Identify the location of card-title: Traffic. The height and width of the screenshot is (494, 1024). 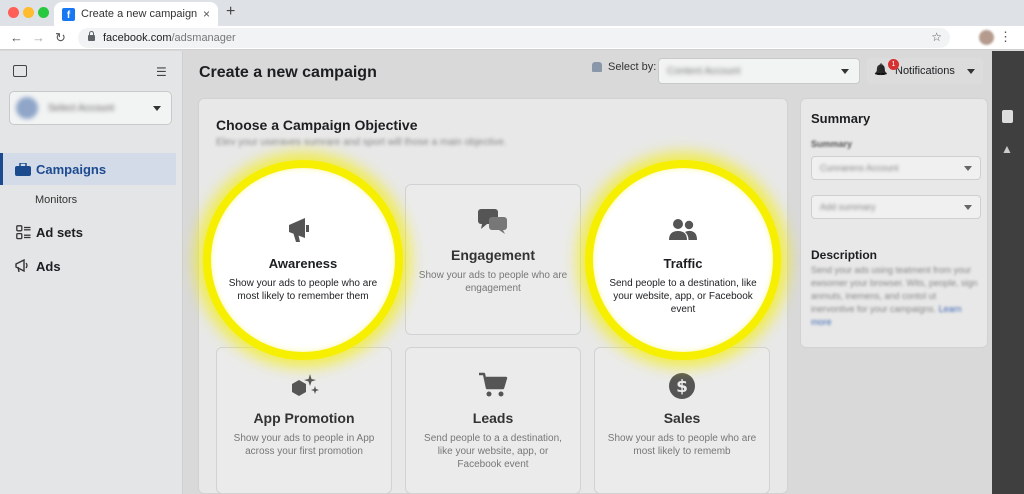
(683, 263).